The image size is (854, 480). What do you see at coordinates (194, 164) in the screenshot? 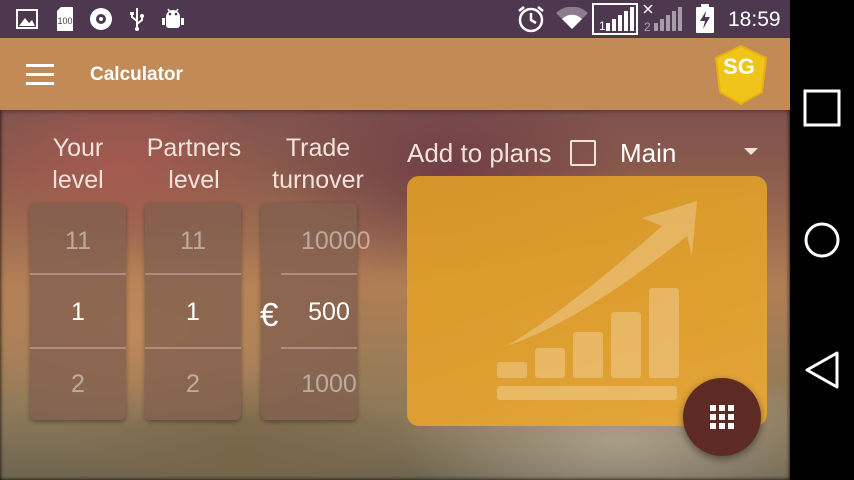
I see `partners-level-label: Partners level` at bounding box center [194, 164].